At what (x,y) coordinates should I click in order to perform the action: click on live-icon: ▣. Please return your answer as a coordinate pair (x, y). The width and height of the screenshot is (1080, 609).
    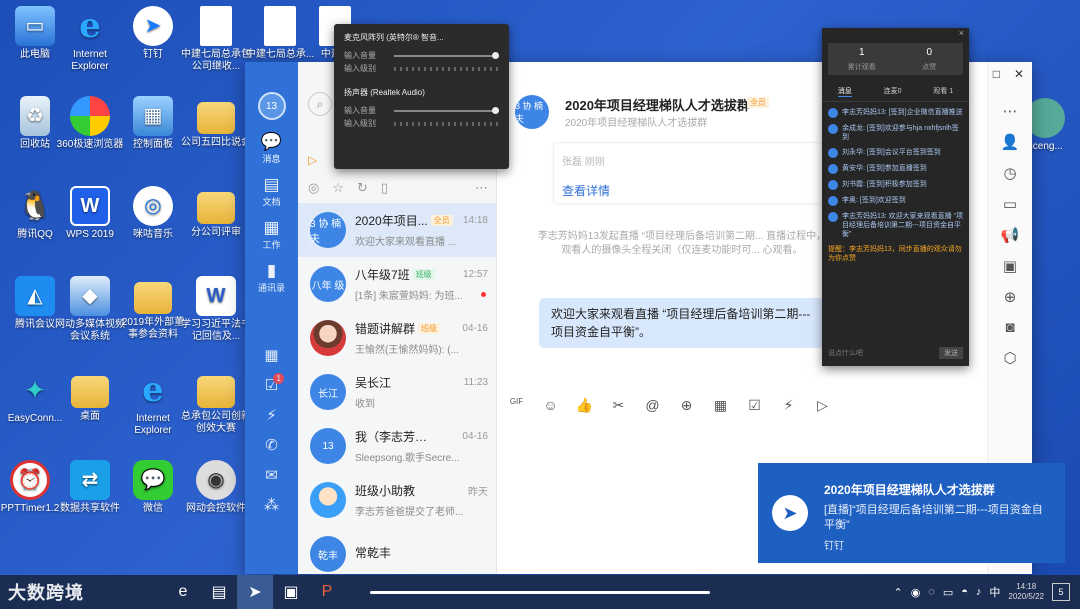
    Looking at the image, I should click on (1010, 266).